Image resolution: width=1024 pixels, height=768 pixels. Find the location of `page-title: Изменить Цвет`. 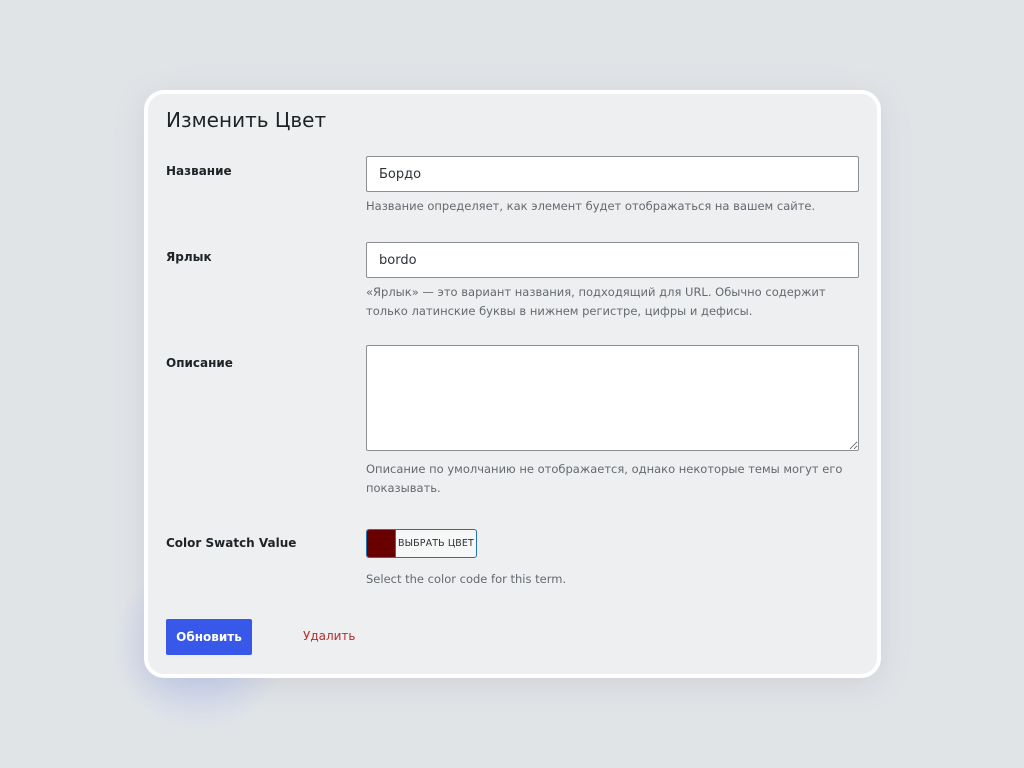

page-title: Изменить Цвет is located at coordinates (246, 120).